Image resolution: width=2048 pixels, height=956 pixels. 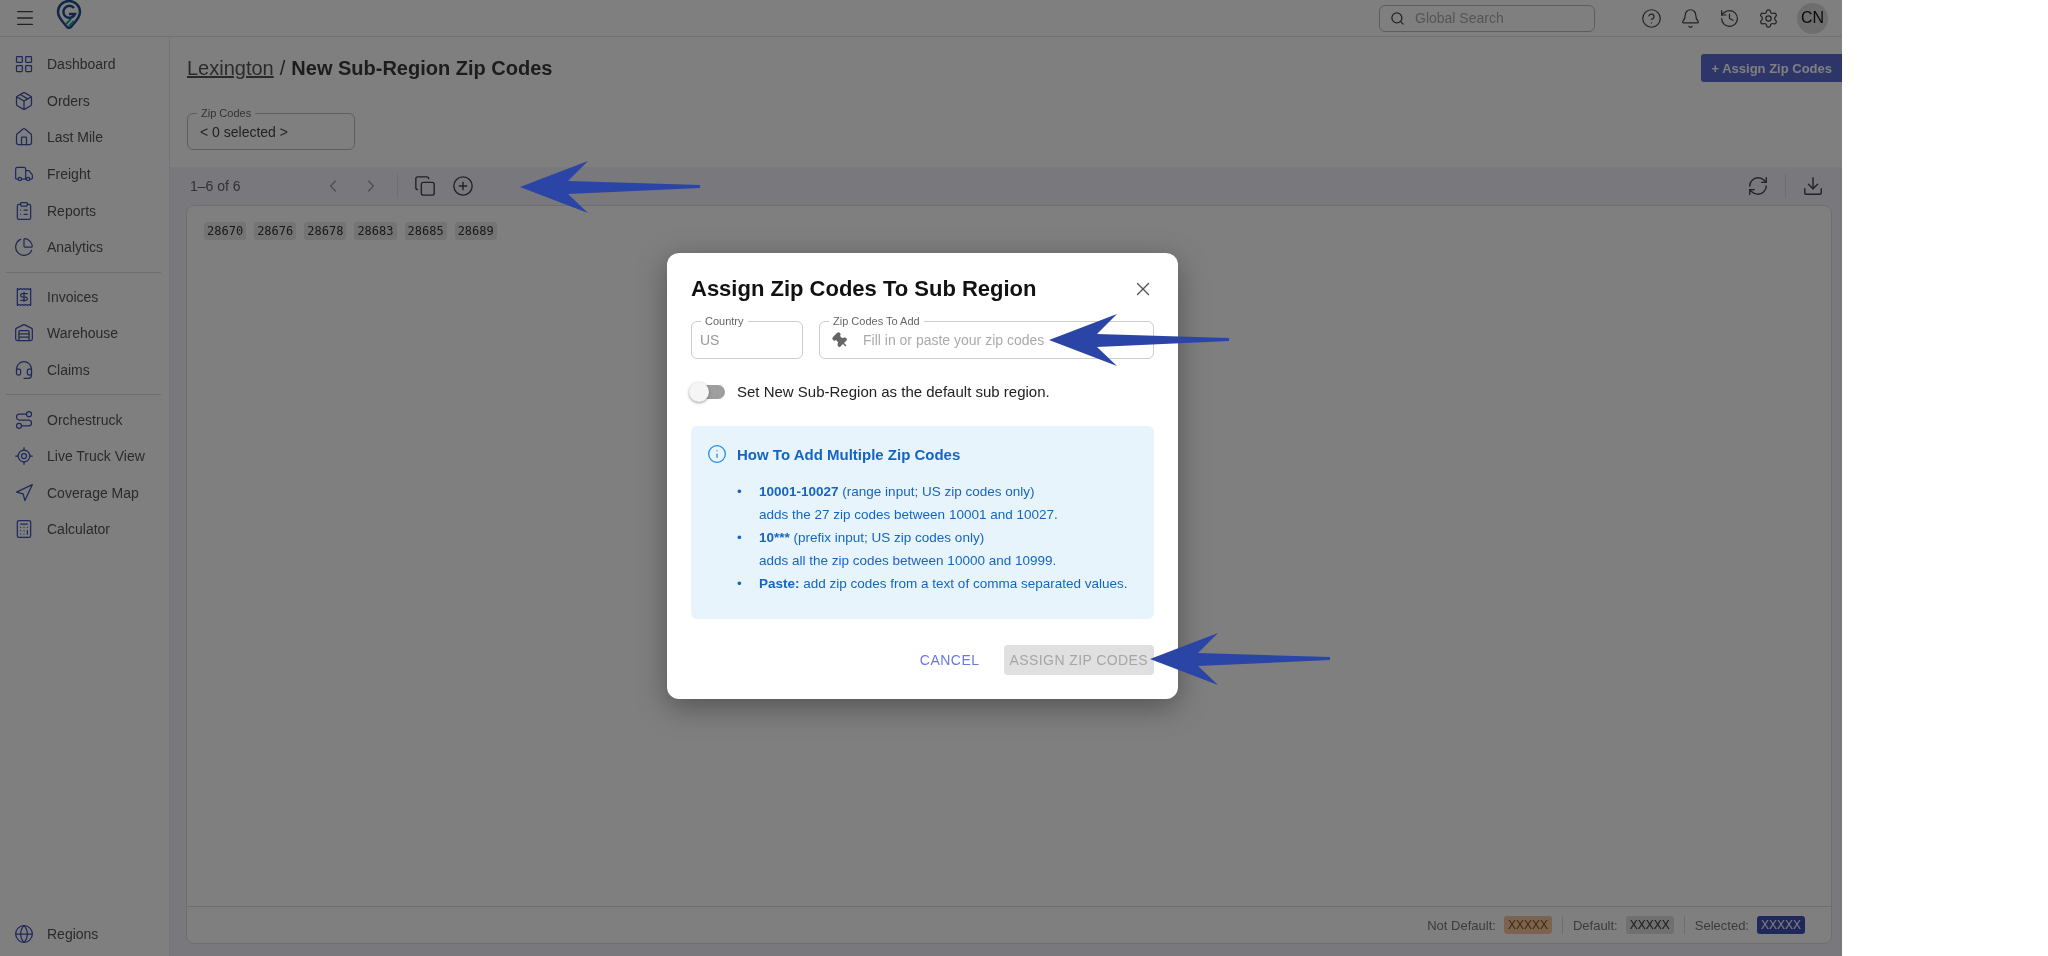 I want to click on field-placeholder: Fill in or paste your zip codes, so click(x=954, y=340).